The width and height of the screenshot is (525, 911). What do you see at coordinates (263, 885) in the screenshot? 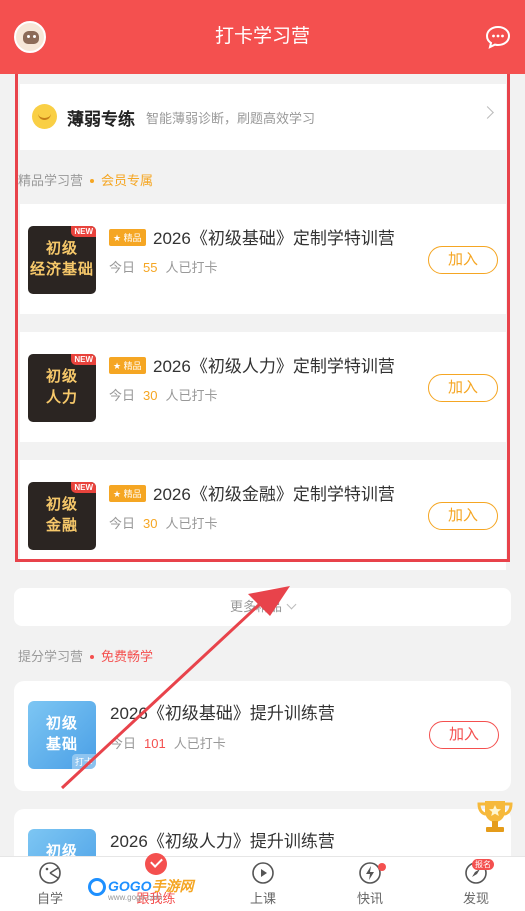
I see `tab-class: 上课` at bounding box center [263, 885].